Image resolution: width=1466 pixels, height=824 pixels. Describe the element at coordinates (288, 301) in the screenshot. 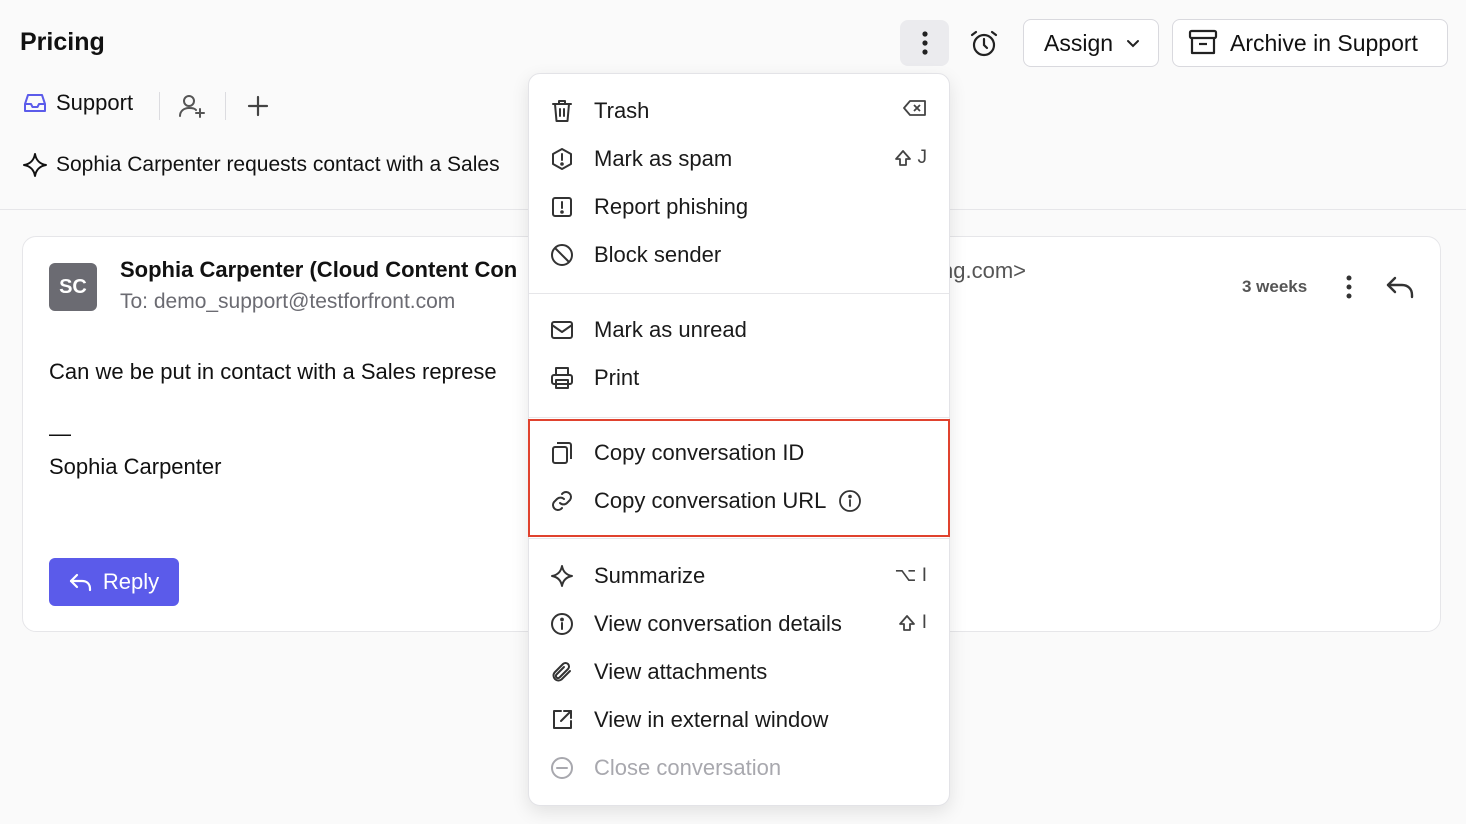

I see `recipient: To: demo_support@testforfront.com` at that location.